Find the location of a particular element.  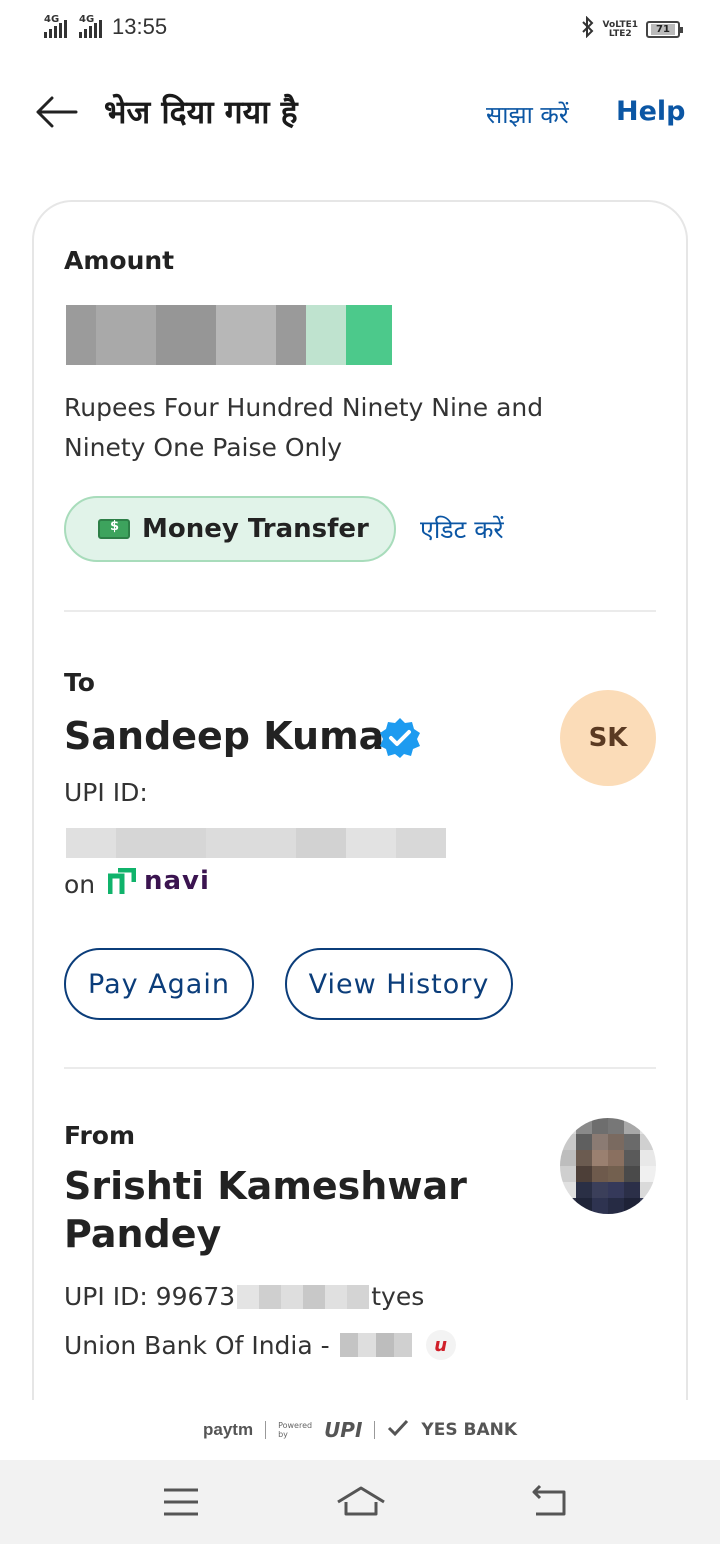

payee-avatar: SK is located at coordinates (608, 738).